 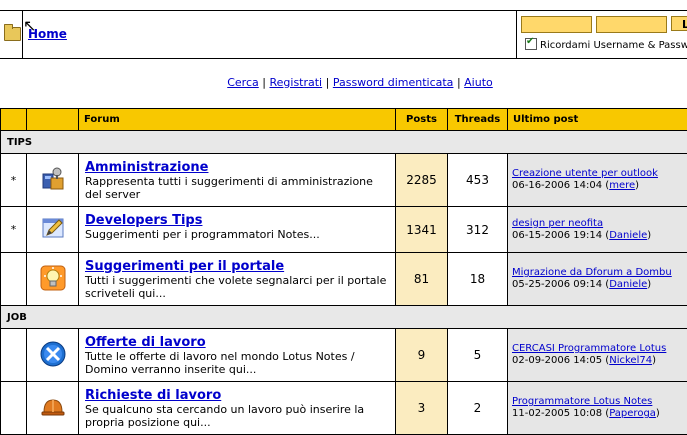 I want to click on last-post-date: 06-15-2006 19:14, so click(x=557, y=235).